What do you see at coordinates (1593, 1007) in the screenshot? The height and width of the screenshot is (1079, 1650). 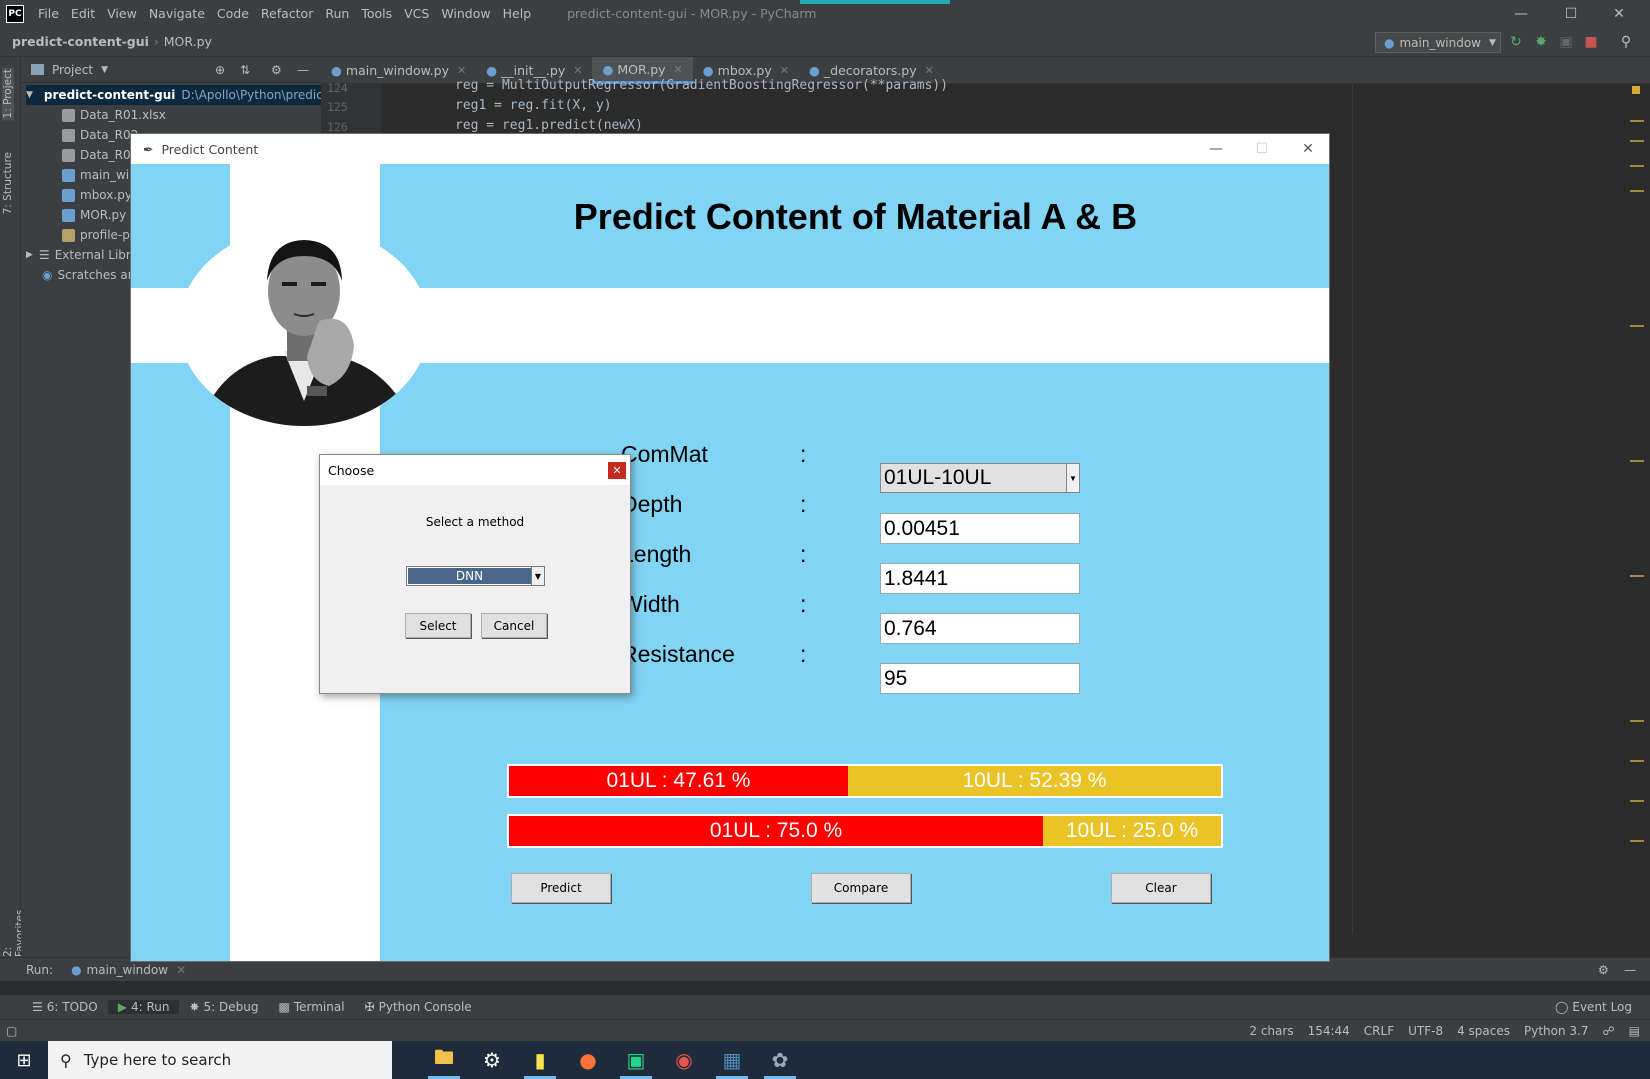 I see `event-log-button: ◯ Event Log` at bounding box center [1593, 1007].